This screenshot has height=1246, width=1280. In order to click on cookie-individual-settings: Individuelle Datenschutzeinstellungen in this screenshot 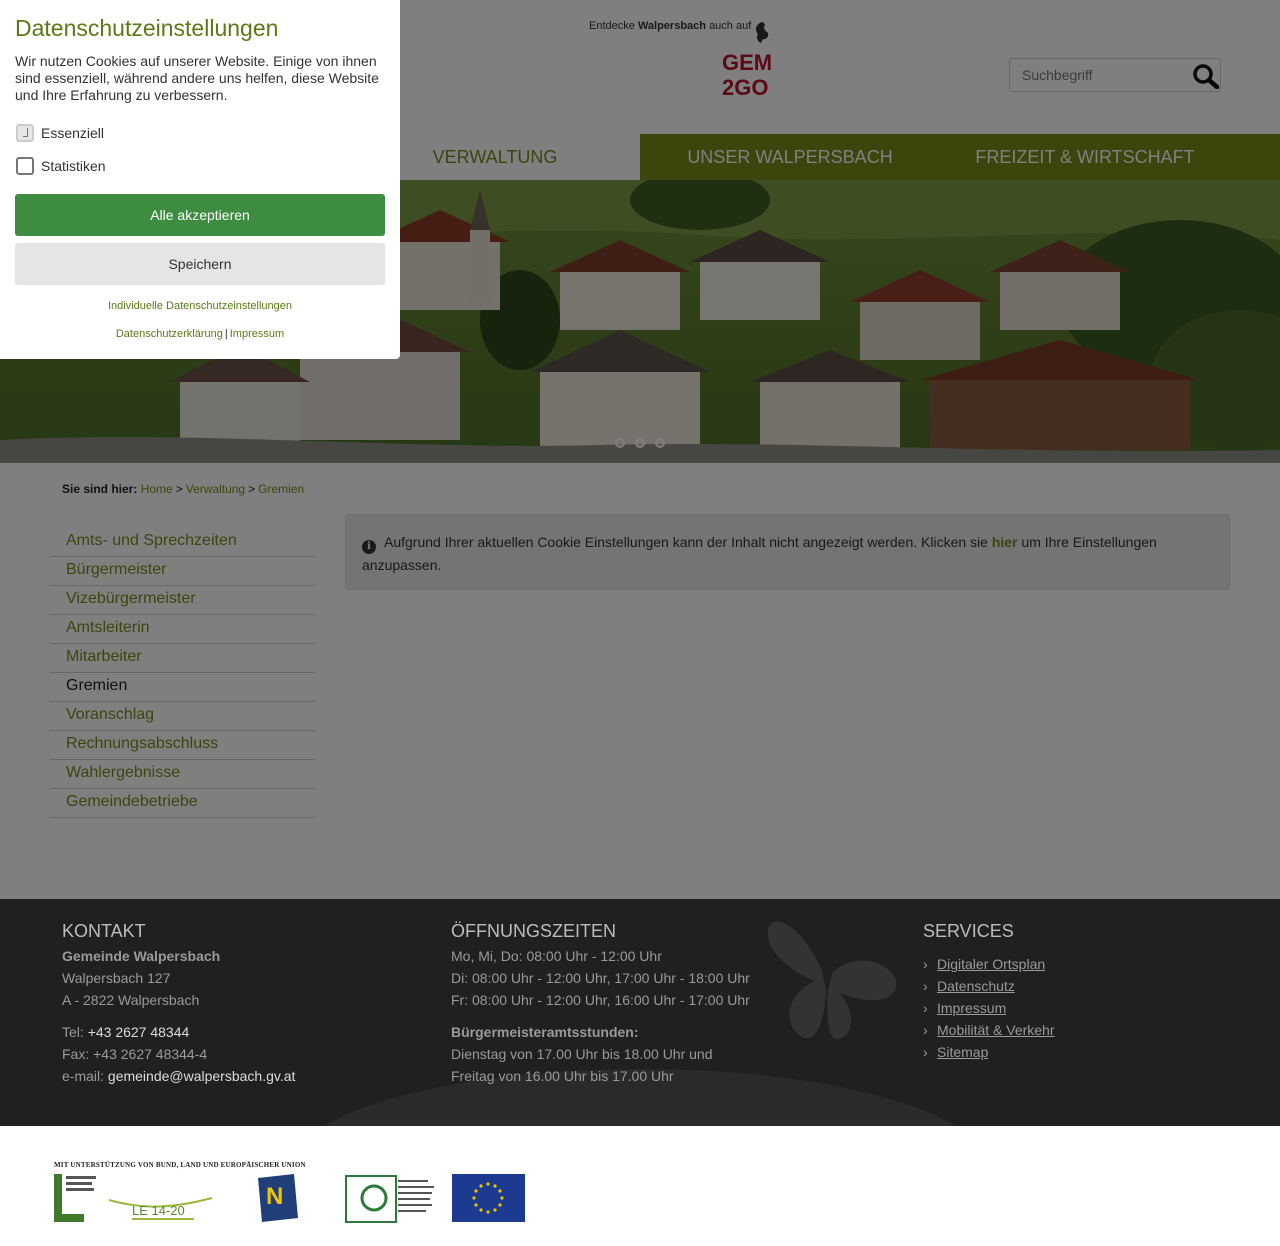, I will do `click(200, 306)`.